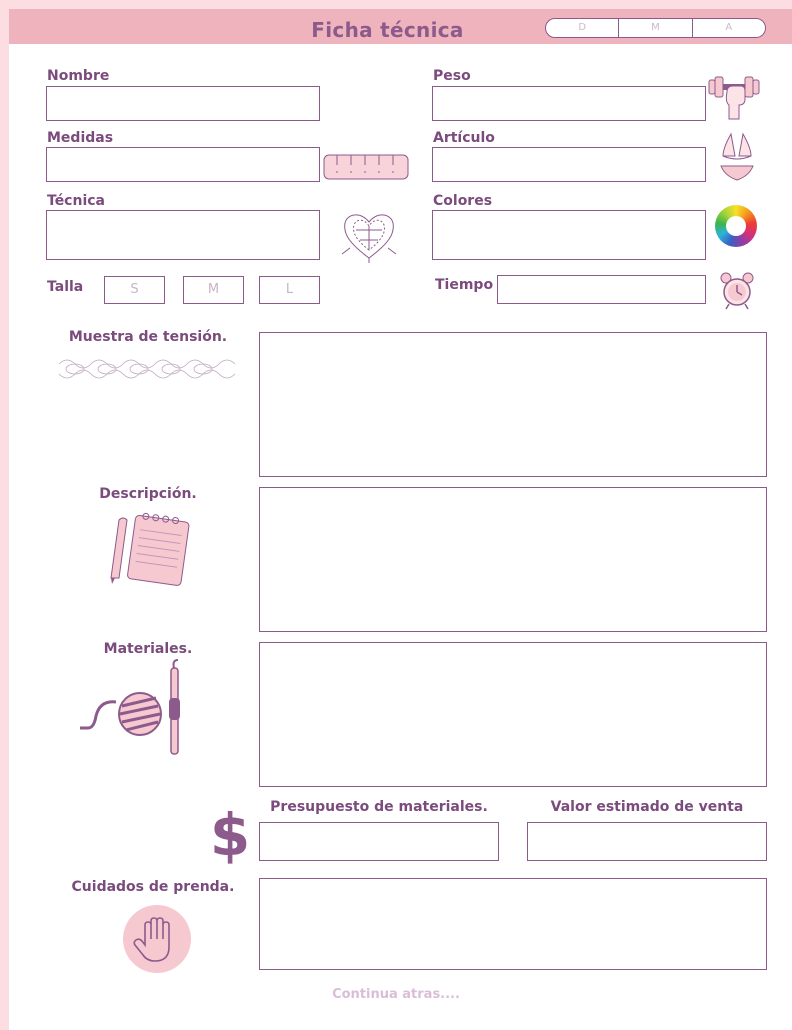 The width and height of the screenshot is (792, 1030). What do you see at coordinates (369, 238) in the screenshot?
I see `crochet-heart-icon` at bounding box center [369, 238].